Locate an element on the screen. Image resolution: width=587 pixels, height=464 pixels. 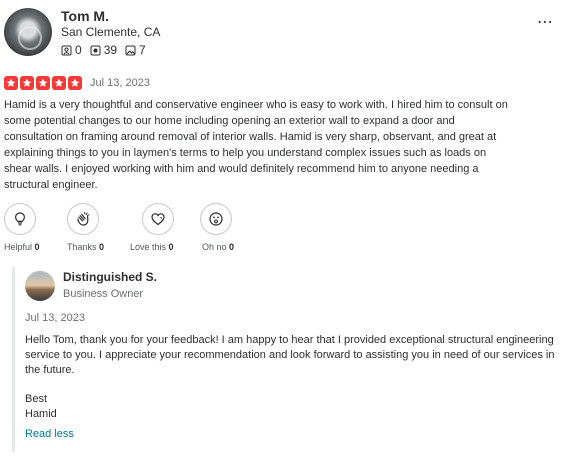
user-name: Tom M. is located at coordinates (85, 16).